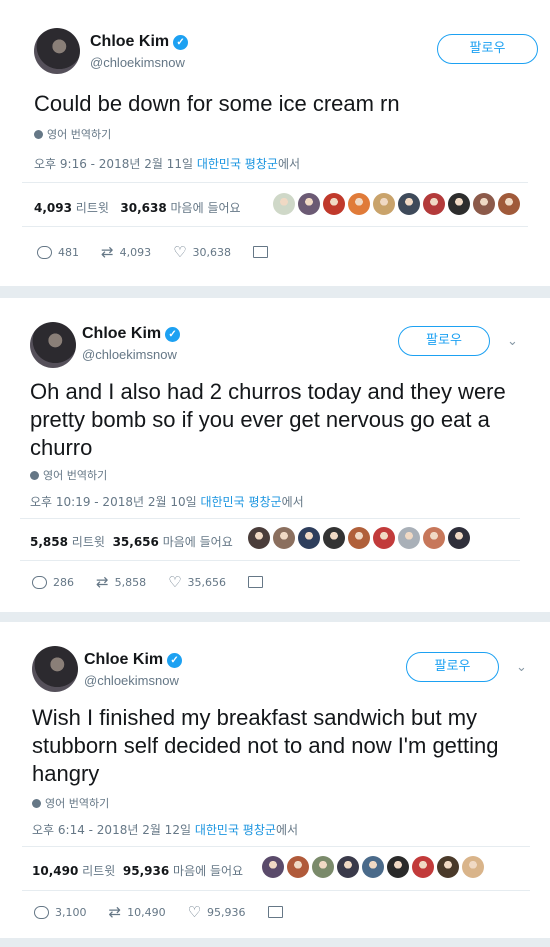  Describe the element at coordinates (146, 871) in the screenshot. I see `likes-count: 95,936` at that location.